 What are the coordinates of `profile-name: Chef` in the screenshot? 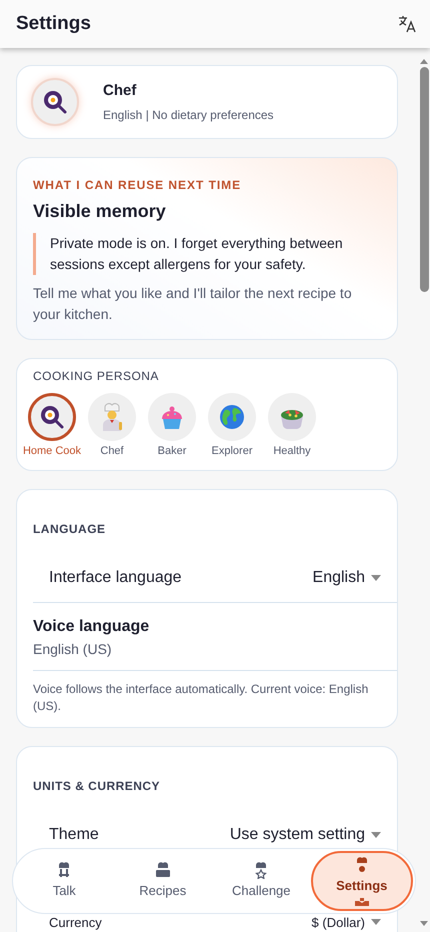 It's located at (120, 90).